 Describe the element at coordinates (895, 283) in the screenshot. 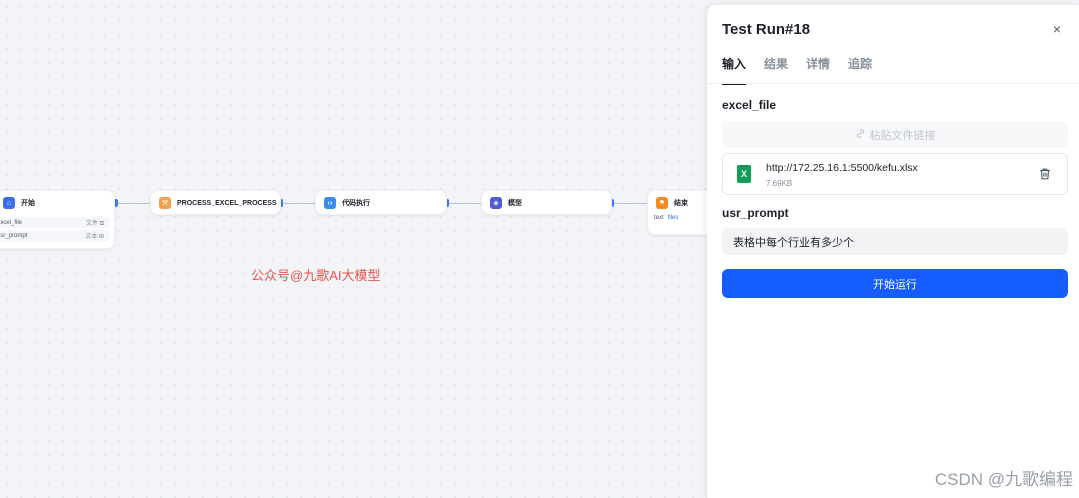

I see `start-run-button: 开始运行` at that location.